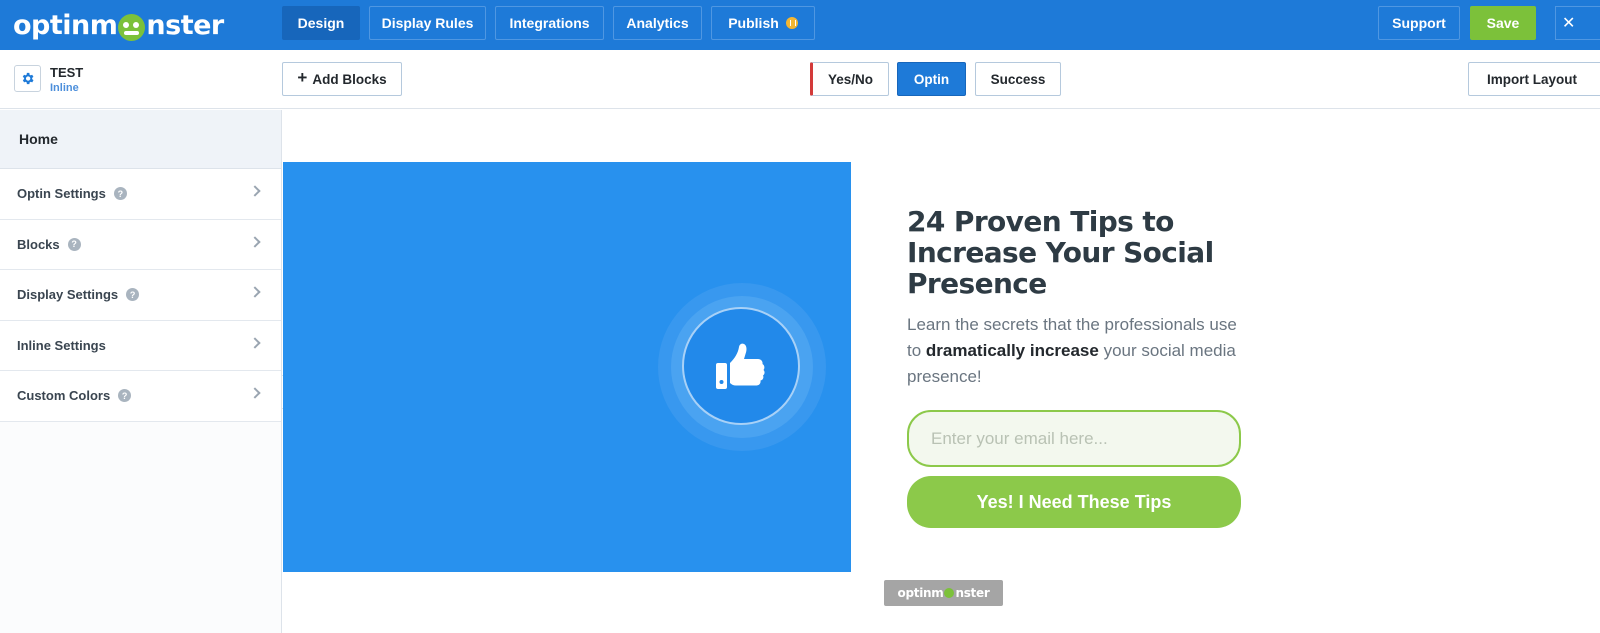  I want to click on add-blocks-label: Add Blocks, so click(349, 79).